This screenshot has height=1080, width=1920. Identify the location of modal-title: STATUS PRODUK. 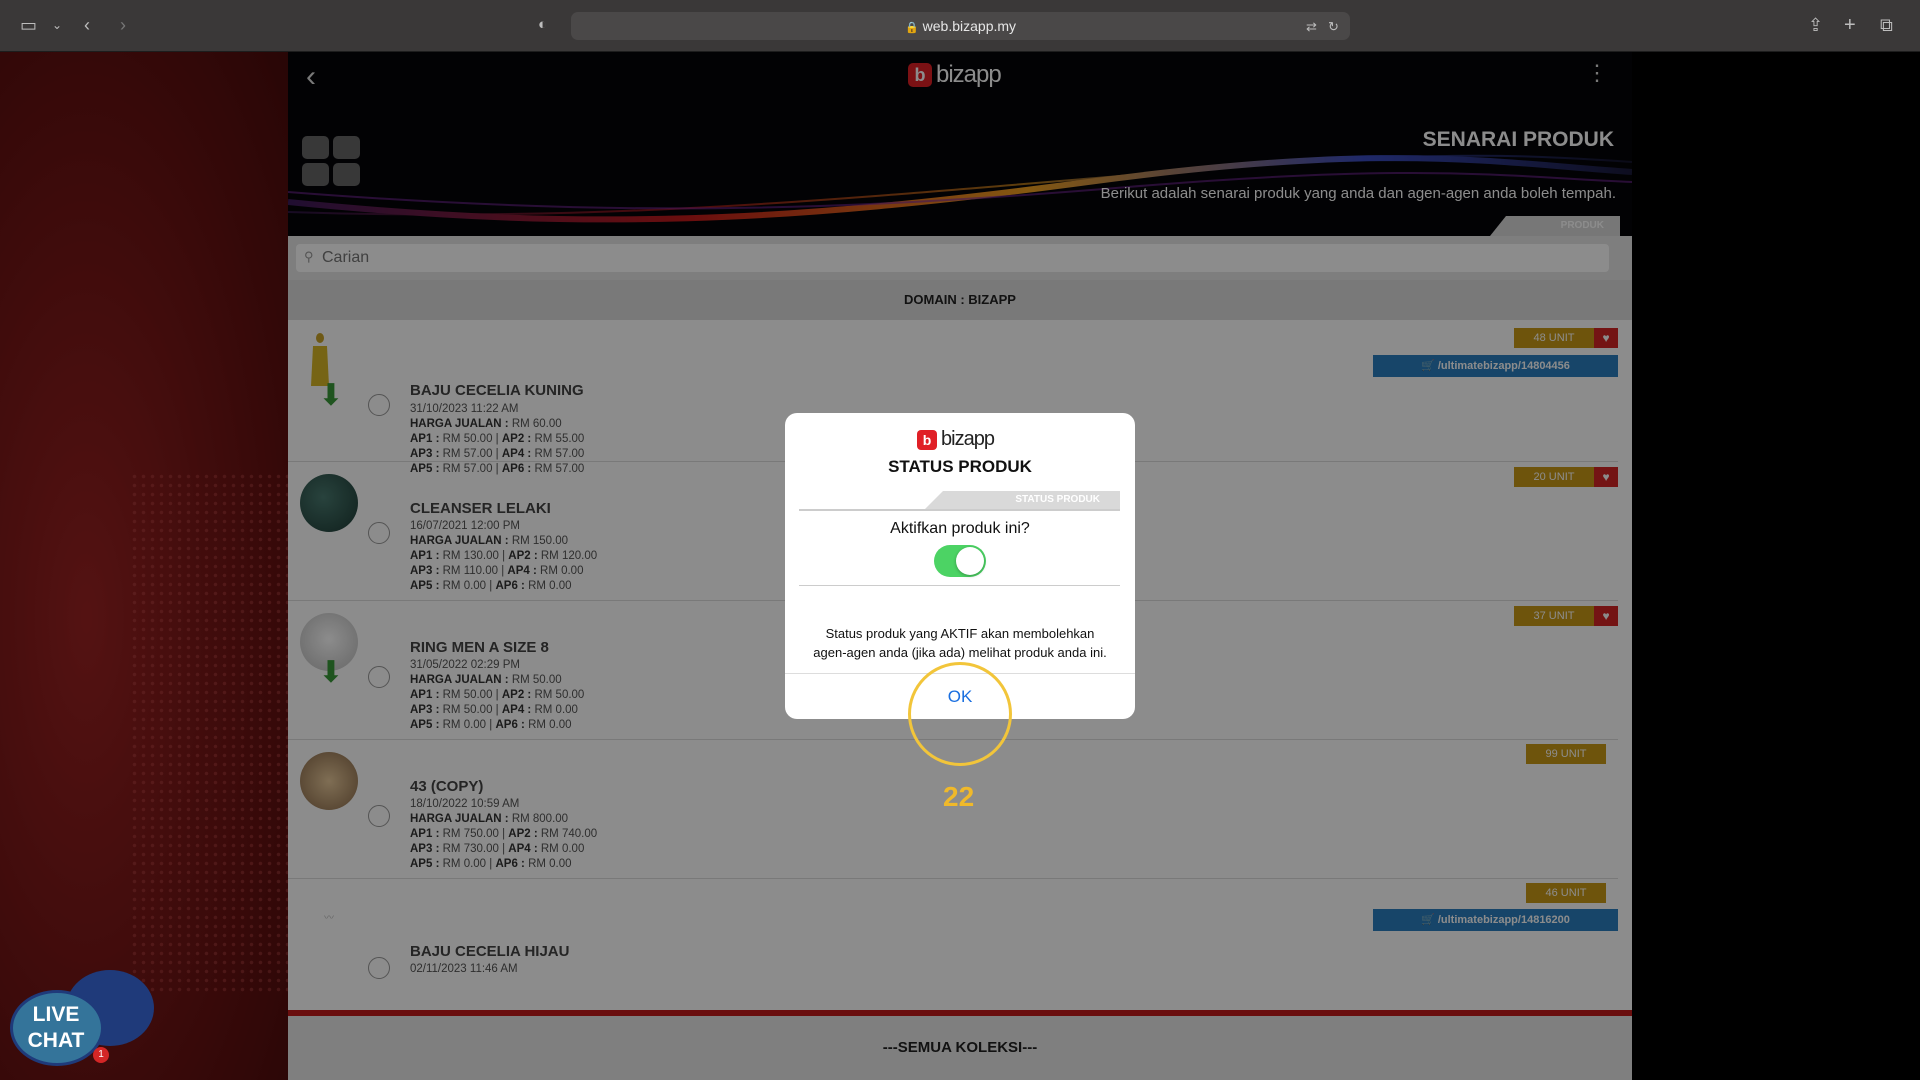
(960, 466).